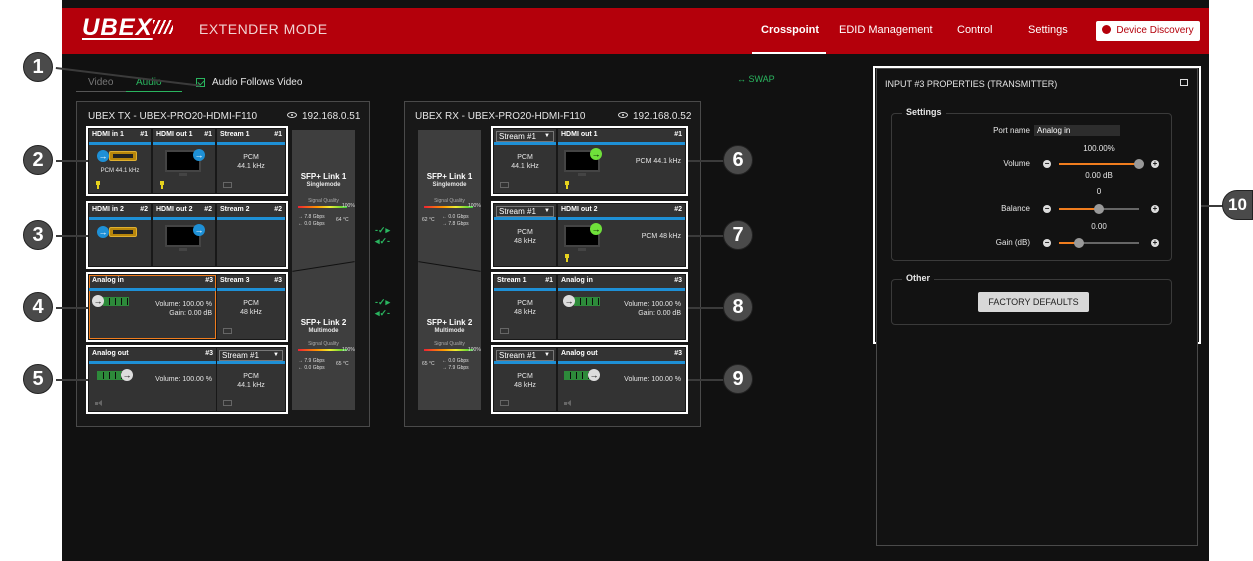  I want to click on link2-down-value: 7.9 Gbps, so click(458, 368).